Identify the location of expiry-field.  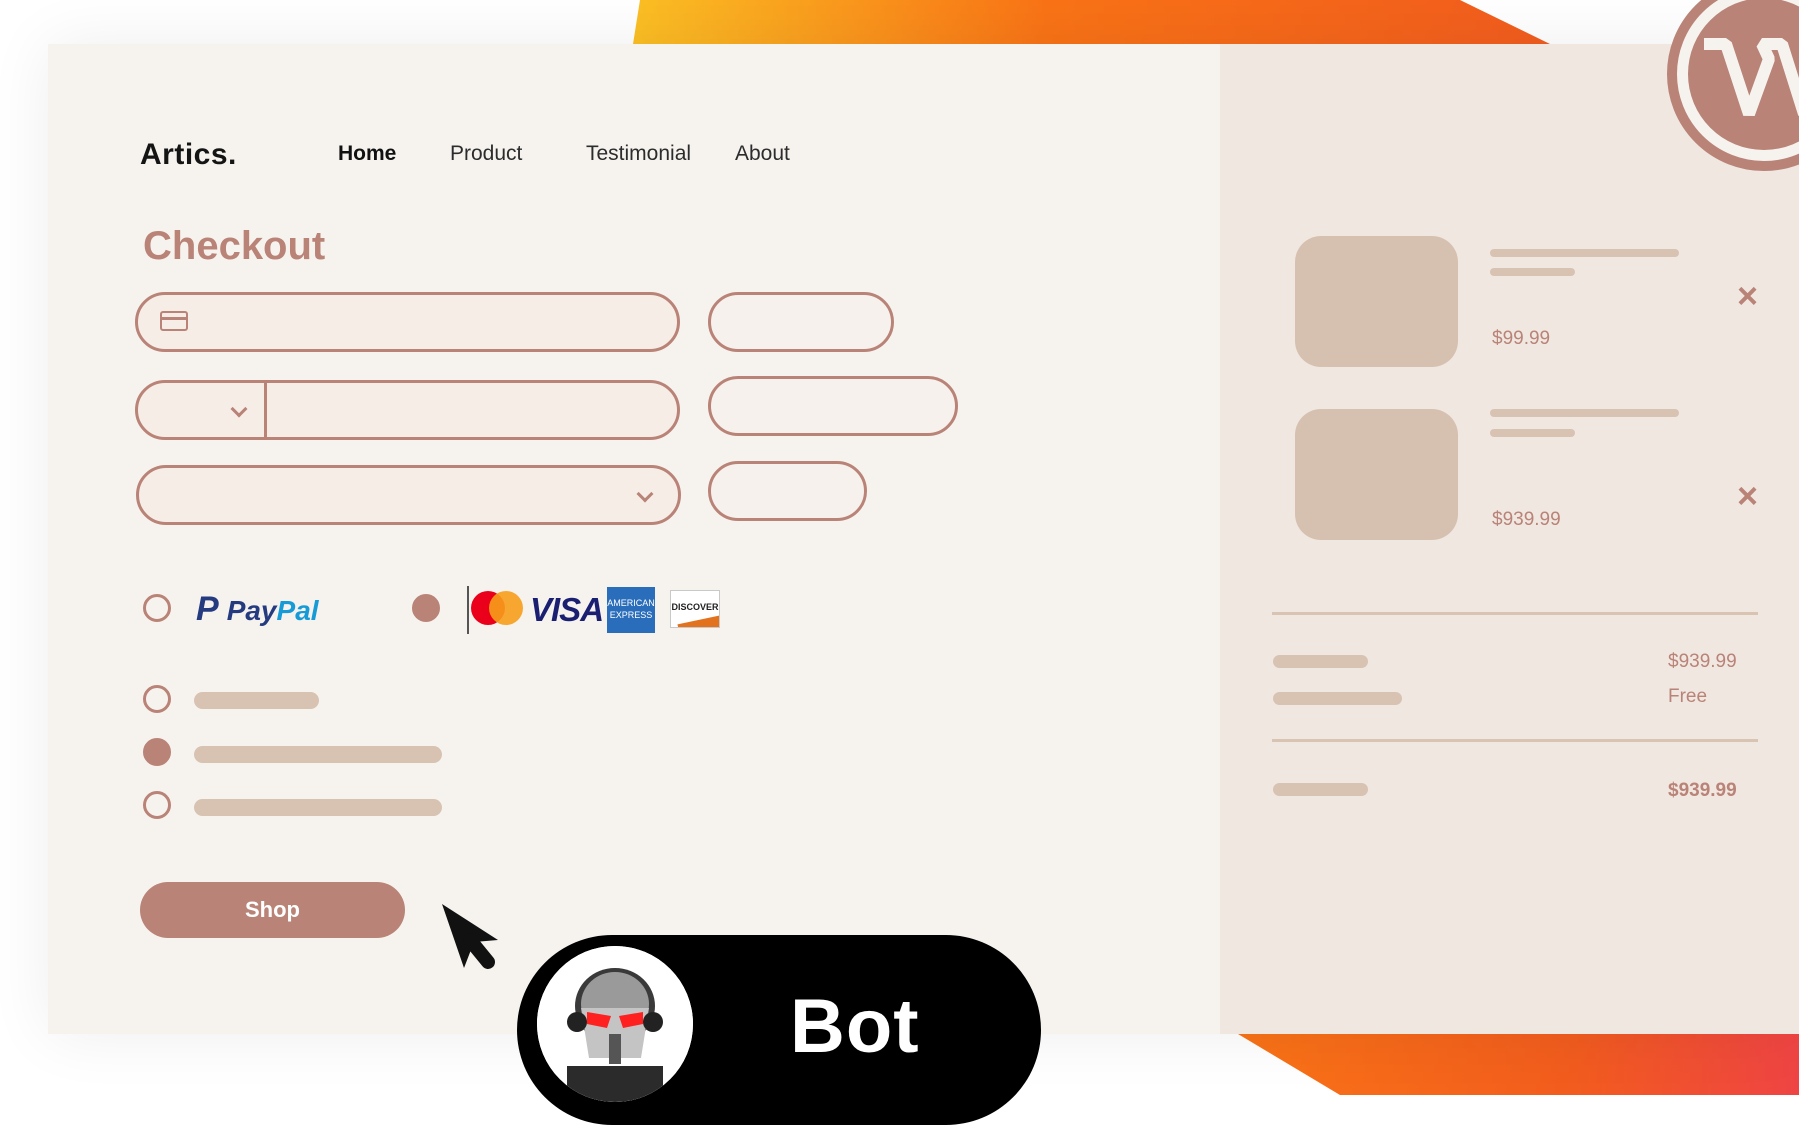
(801, 322).